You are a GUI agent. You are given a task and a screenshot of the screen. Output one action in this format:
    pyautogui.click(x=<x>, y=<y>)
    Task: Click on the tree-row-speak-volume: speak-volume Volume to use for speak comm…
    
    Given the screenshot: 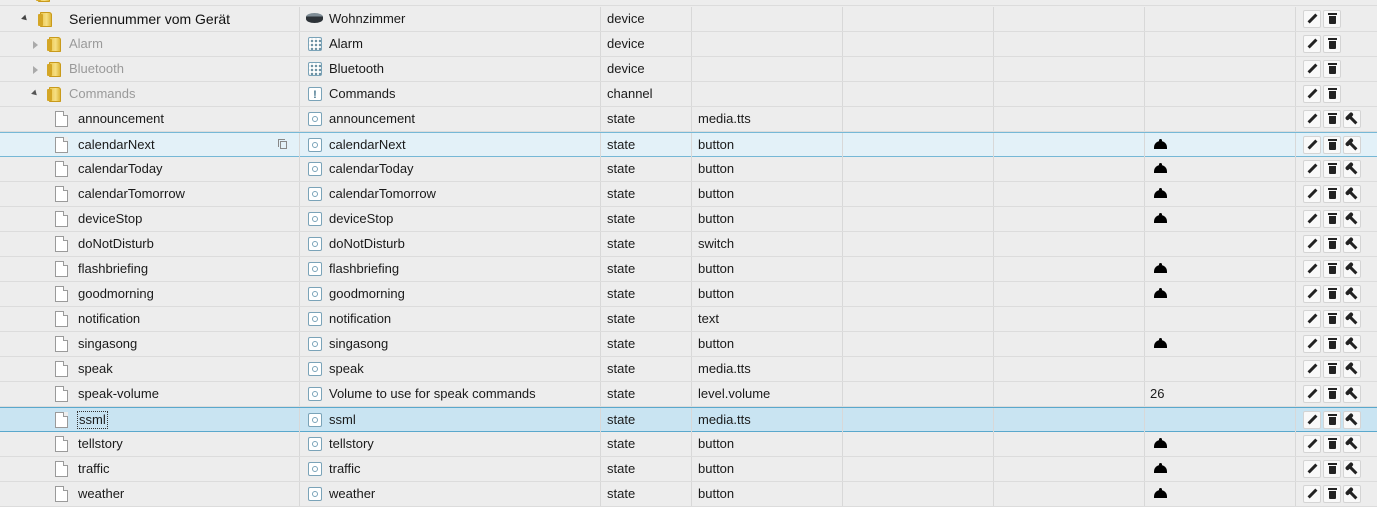 What is the action you would take?
    pyautogui.click(x=688, y=394)
    